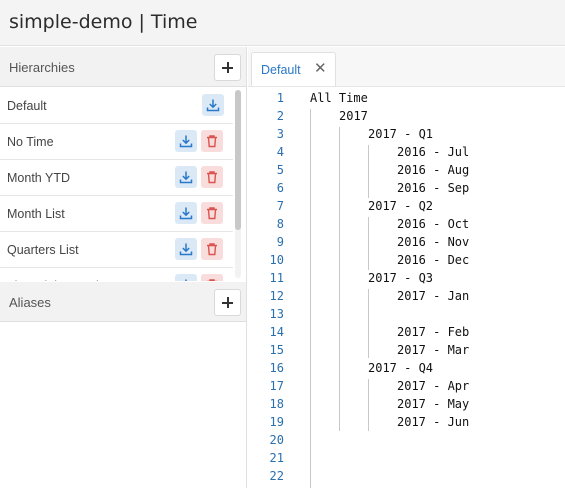  Describe the element at coordinates (238, 160) in the screenshot. I see `scrollbar-thumb` at that location.